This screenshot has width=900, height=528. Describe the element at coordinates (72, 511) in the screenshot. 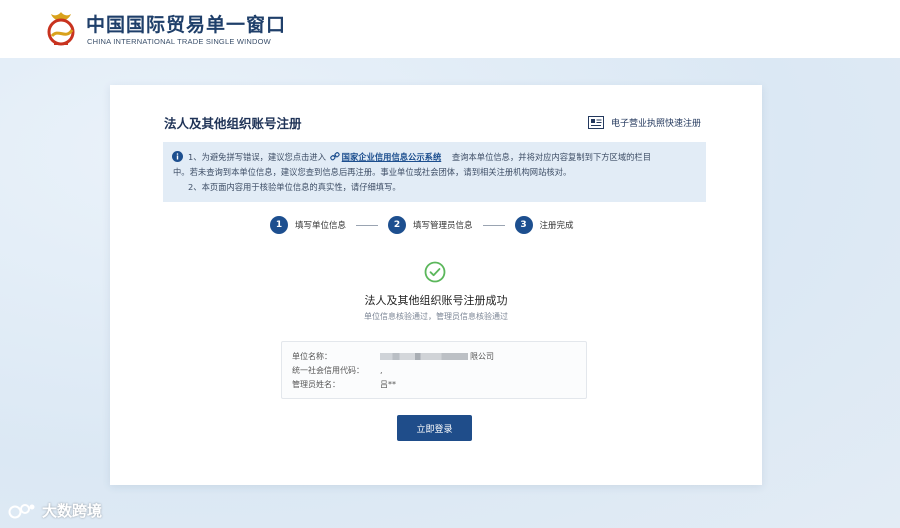

I see `watermark-text: 大数跨境` at that location.